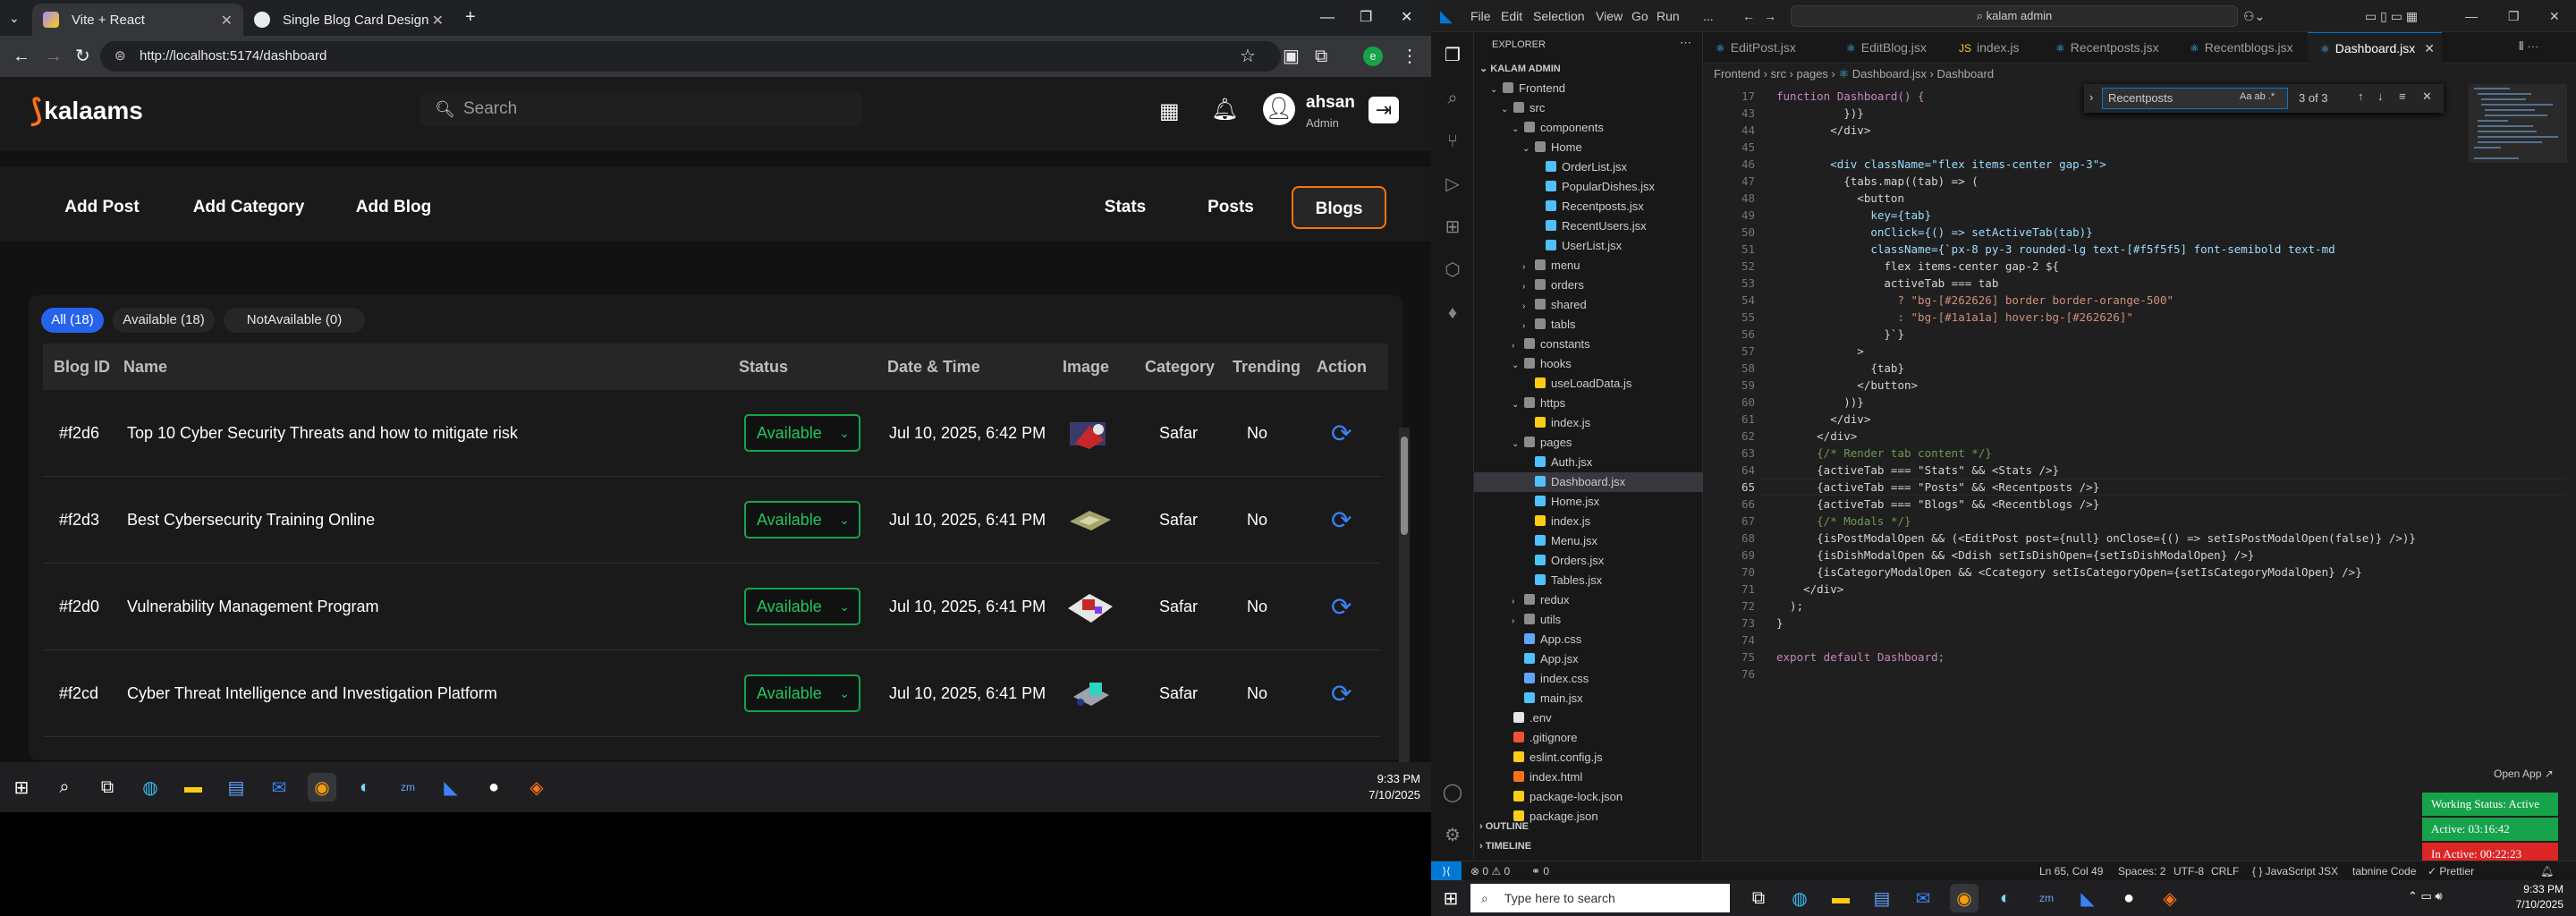 The width and height of the screenshot is (2576, 916). I want to click on tree-file: Dashboard.jsx, so click(1573, 482).